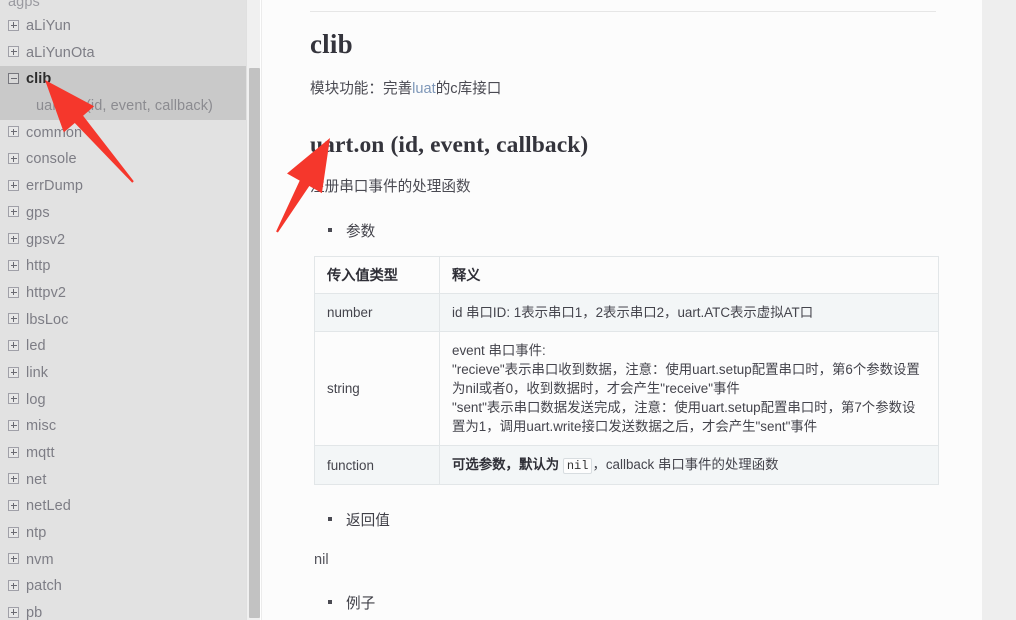 The width and height of the screenshot is (1016, 620). Describe the element at coordinates (123, 53) in the screenshot. I see `sidebar-item-aliyunota: aLiYunOta` at that location.